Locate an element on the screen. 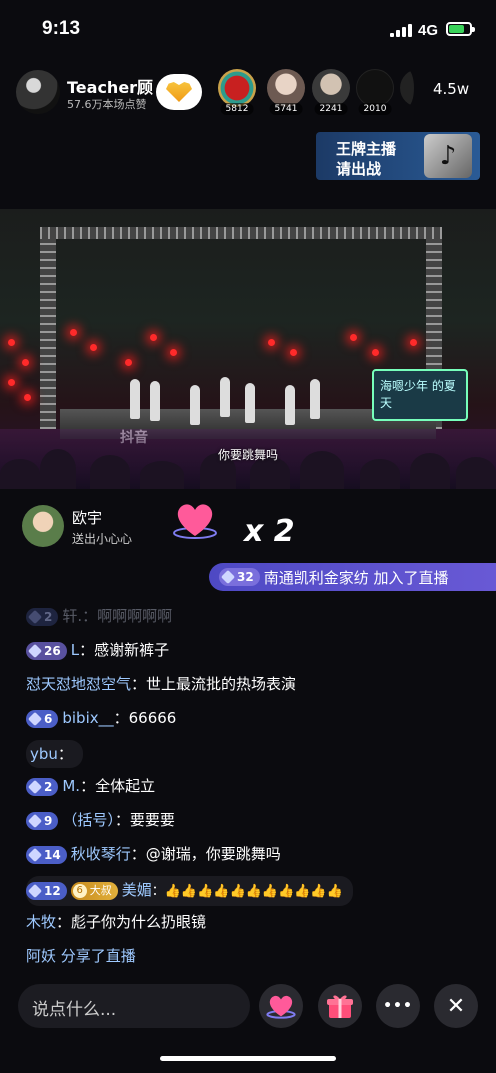 The height and width of the screenshot is (1073, 496). level-badge: 9 is located at coordinates (42, 820).